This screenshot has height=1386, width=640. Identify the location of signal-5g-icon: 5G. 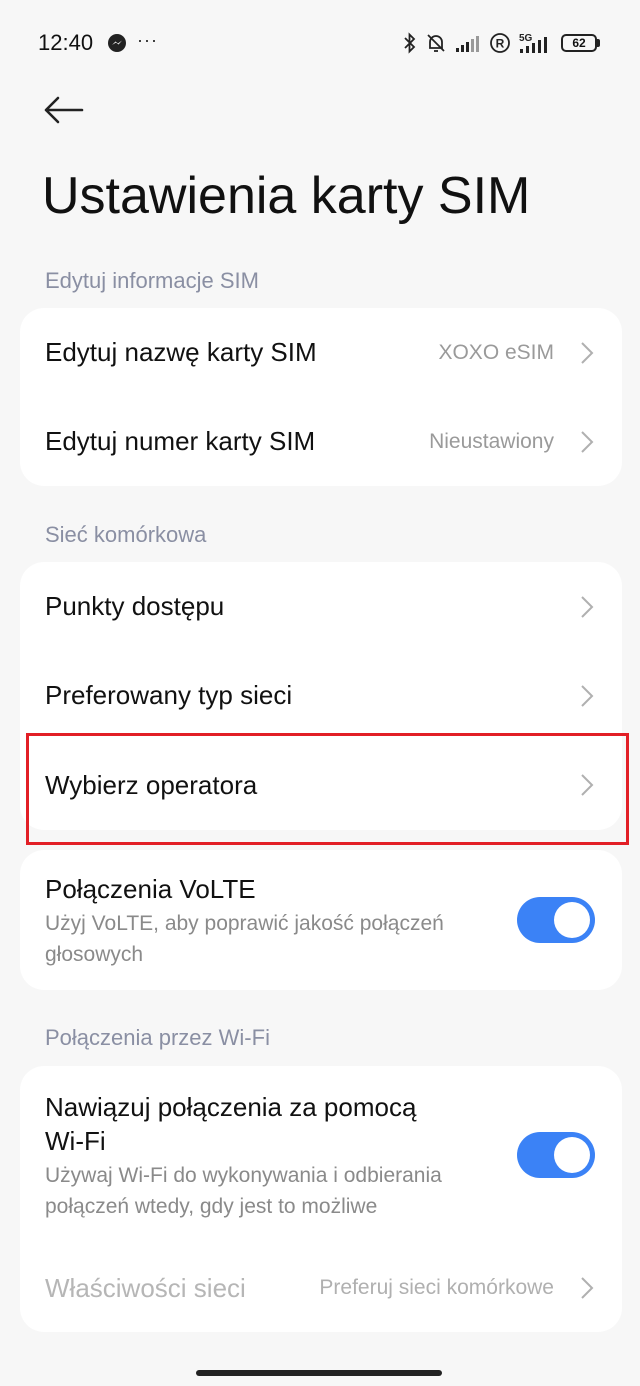
(533, 43).